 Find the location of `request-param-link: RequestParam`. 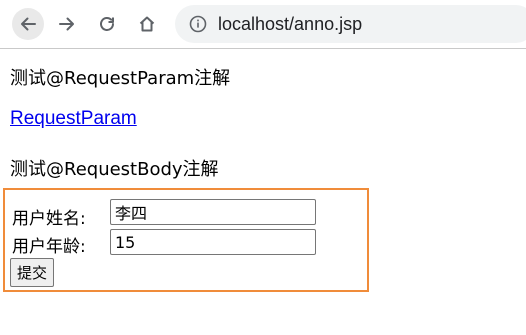

request-param-link: RequestParam is located at coordinates (73, 118).